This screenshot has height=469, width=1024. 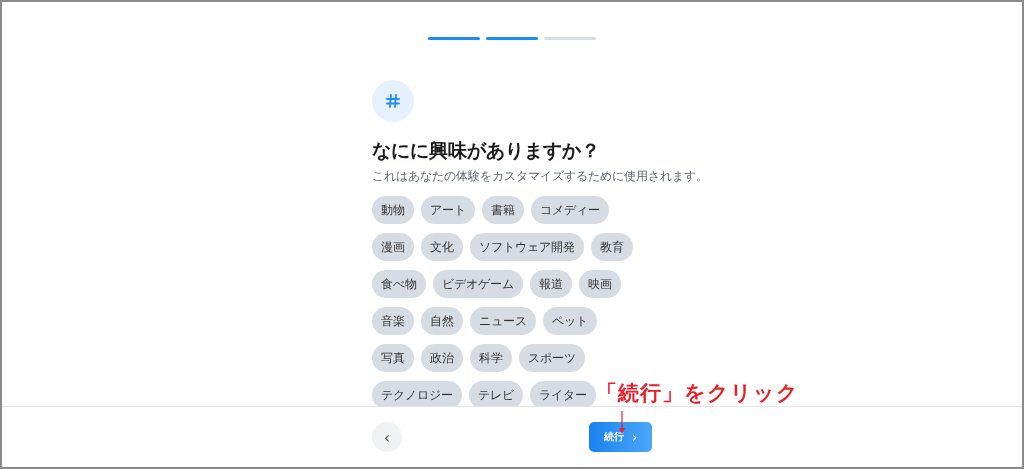 I want to click on topic-chip: 食べ物, so click(x=399, y=284).